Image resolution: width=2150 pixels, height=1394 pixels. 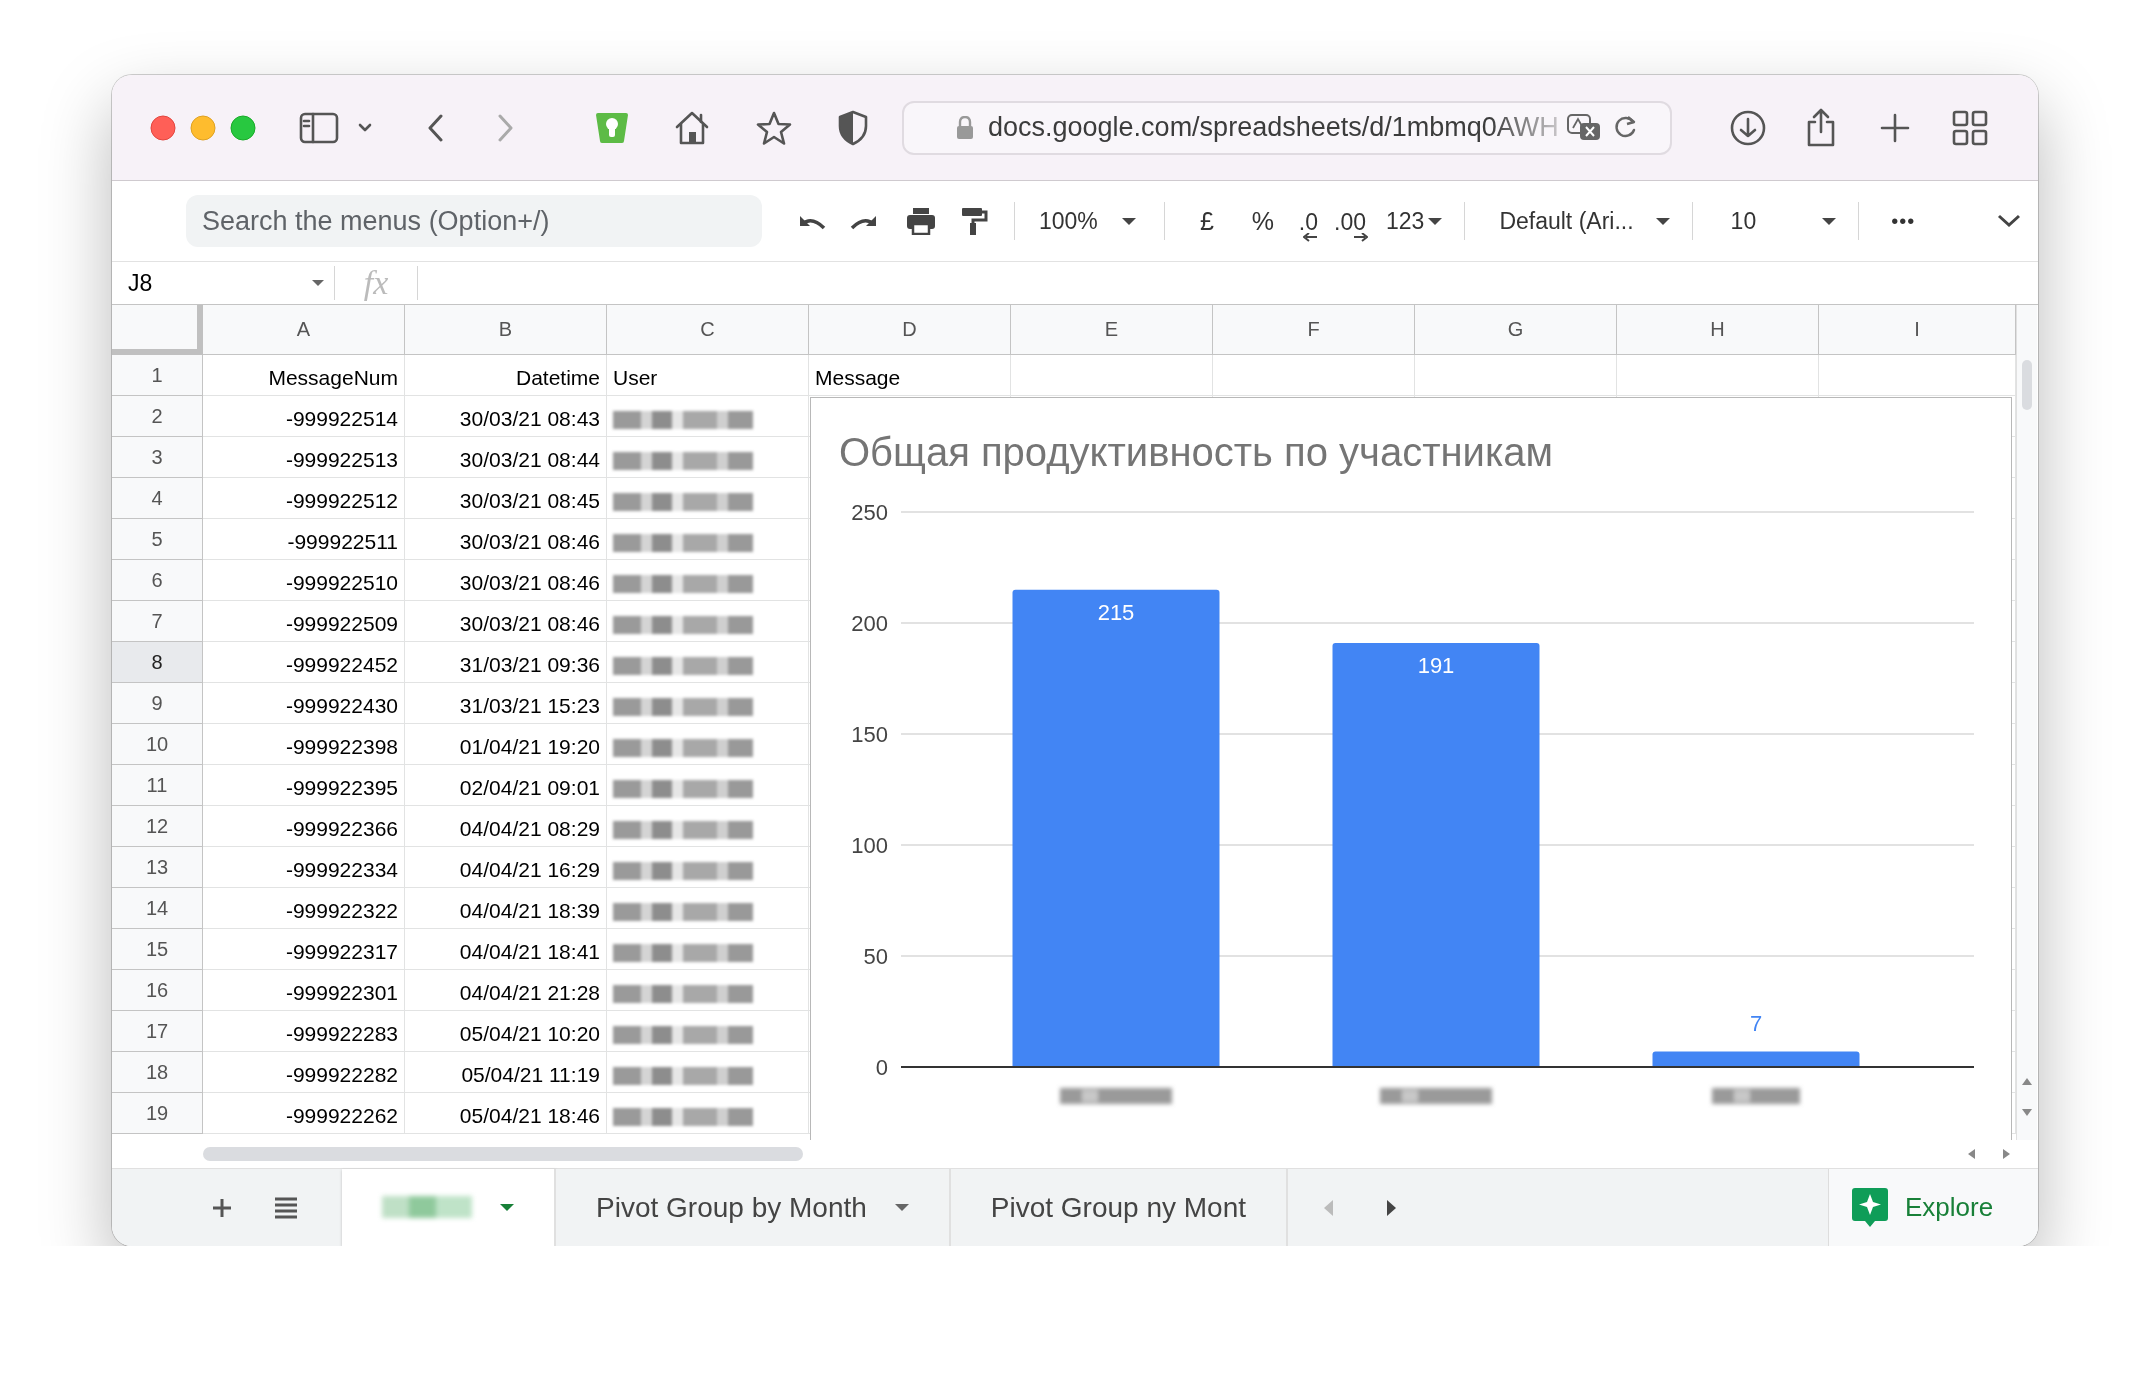 What do you see at coordinates (506, 457) in the screenshot?
I see `table-cell: 30/03/21 08:44` at bounding box center [506, 457].